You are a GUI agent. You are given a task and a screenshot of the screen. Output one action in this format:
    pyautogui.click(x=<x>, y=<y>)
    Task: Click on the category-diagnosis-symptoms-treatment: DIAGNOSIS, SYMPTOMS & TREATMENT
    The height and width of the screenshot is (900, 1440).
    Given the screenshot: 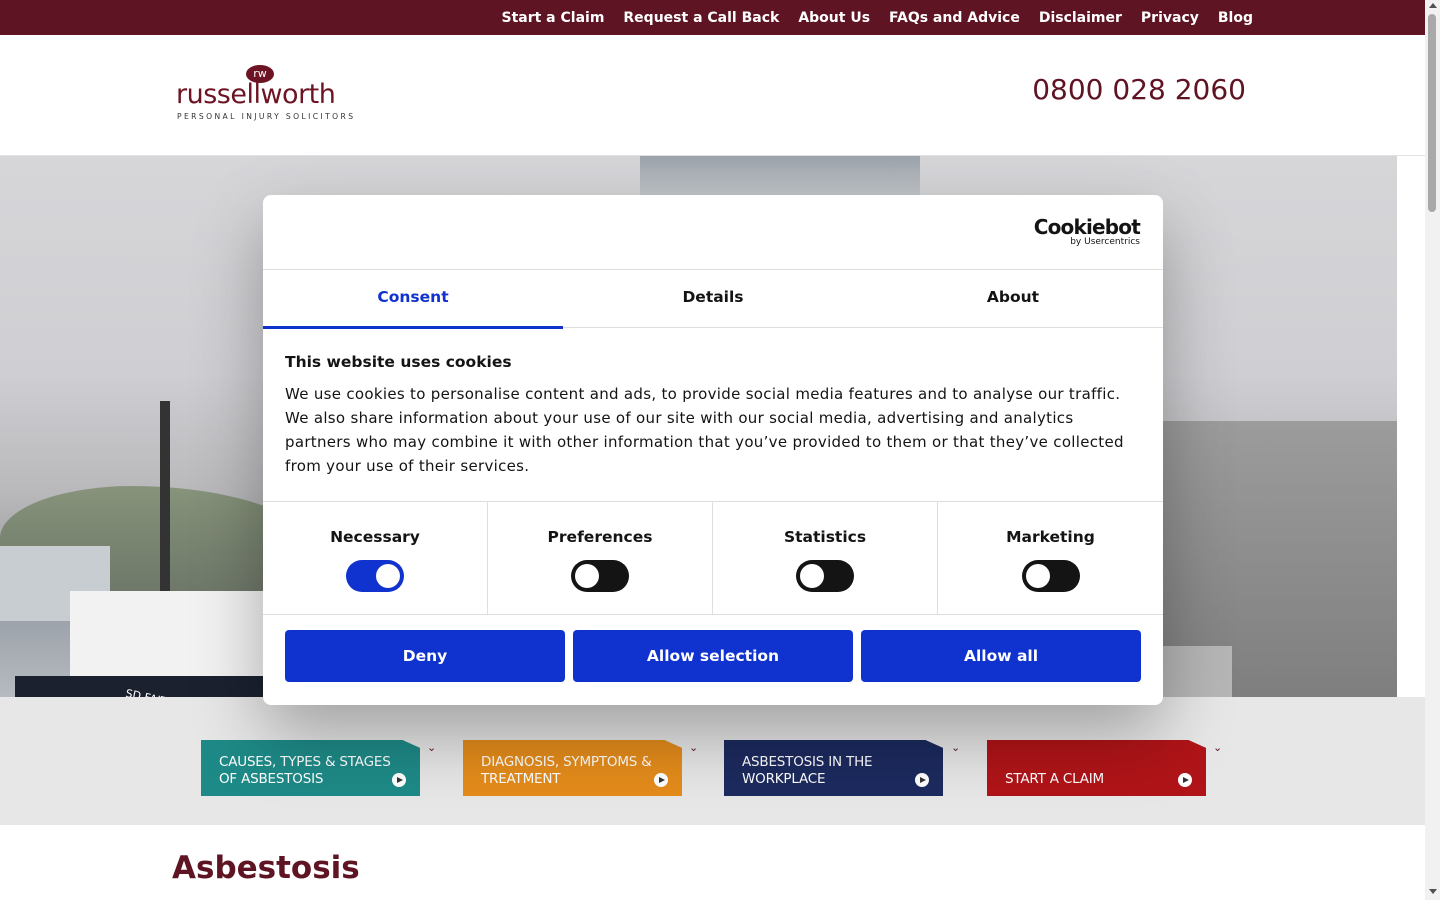 What is the action you would take?
    pyautogui.click(x=572, y=768)
    